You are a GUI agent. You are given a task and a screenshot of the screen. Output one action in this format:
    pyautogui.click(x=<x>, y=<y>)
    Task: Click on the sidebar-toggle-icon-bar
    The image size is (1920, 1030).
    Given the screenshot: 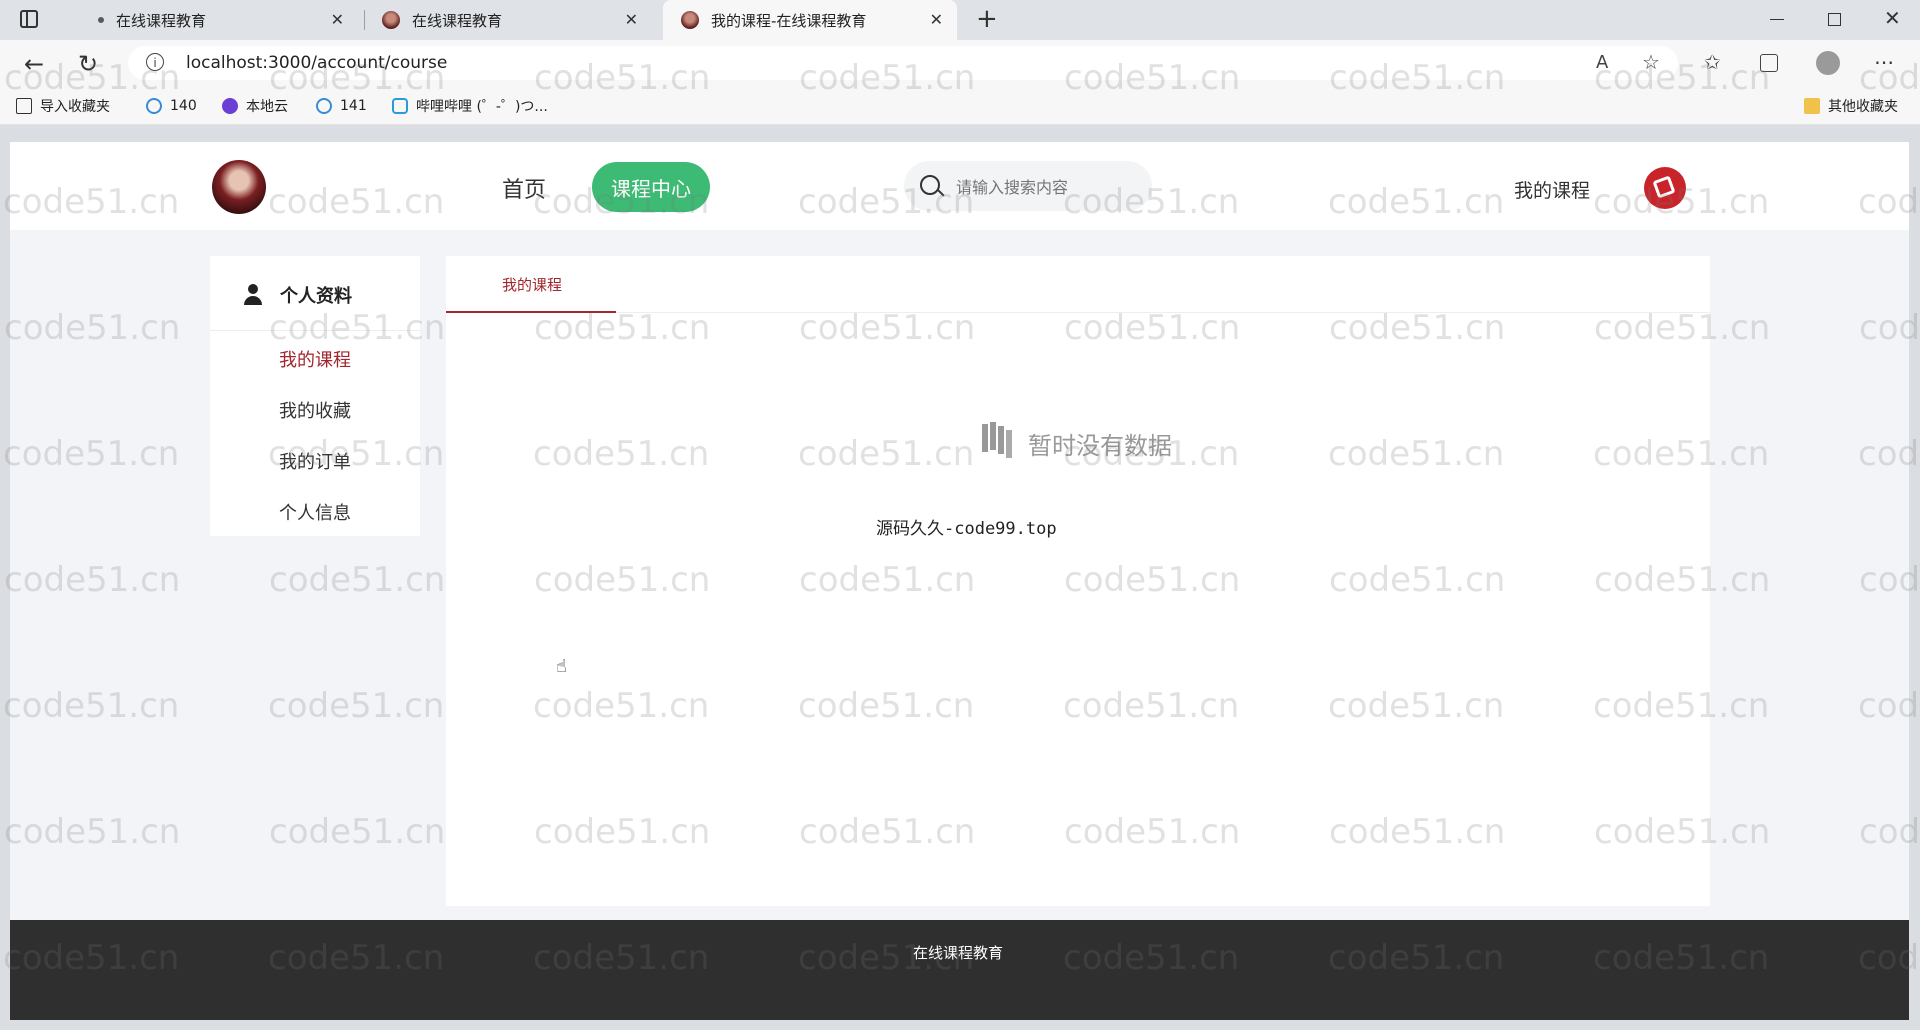 What is the action you would take?
    pyautogui.click(x=27, y=19)
    